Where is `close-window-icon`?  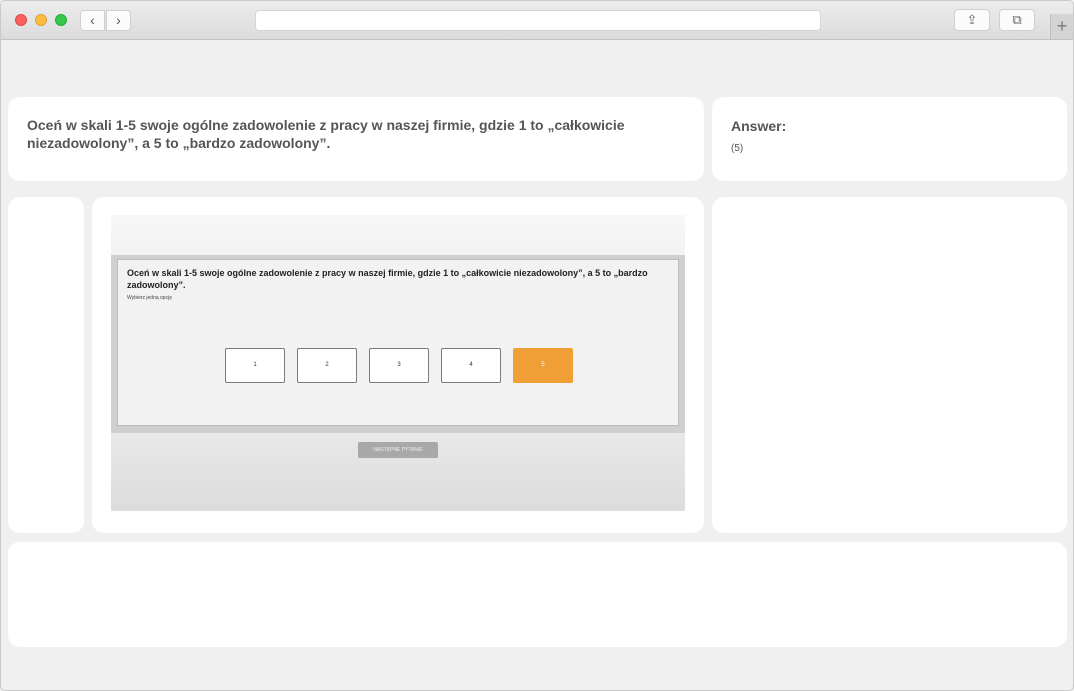
close-window-icon is located at coordinates (21, 20).